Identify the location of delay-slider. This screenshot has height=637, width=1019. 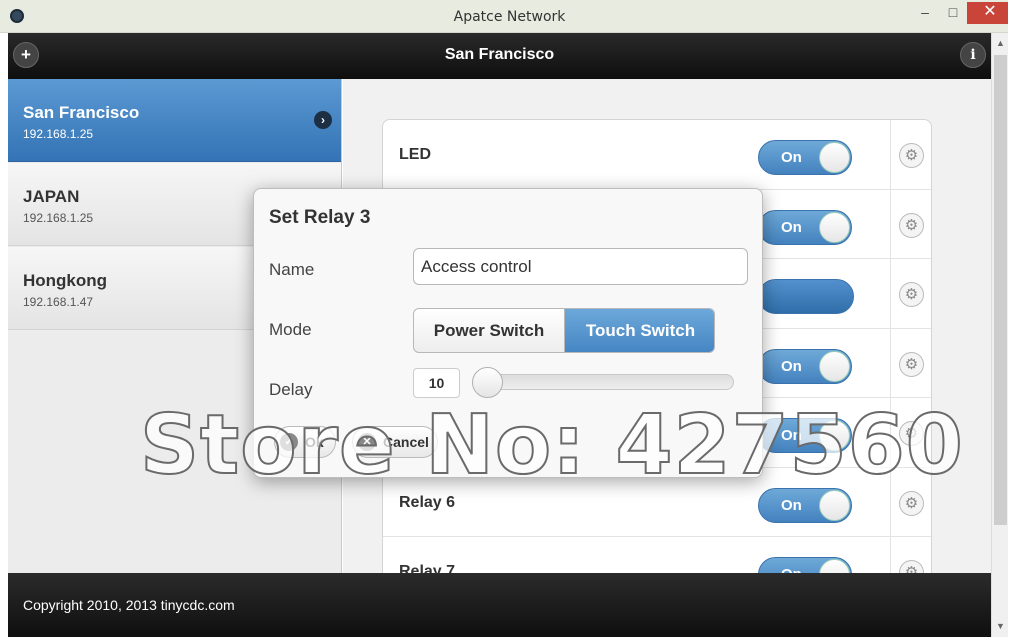
(603, 382).